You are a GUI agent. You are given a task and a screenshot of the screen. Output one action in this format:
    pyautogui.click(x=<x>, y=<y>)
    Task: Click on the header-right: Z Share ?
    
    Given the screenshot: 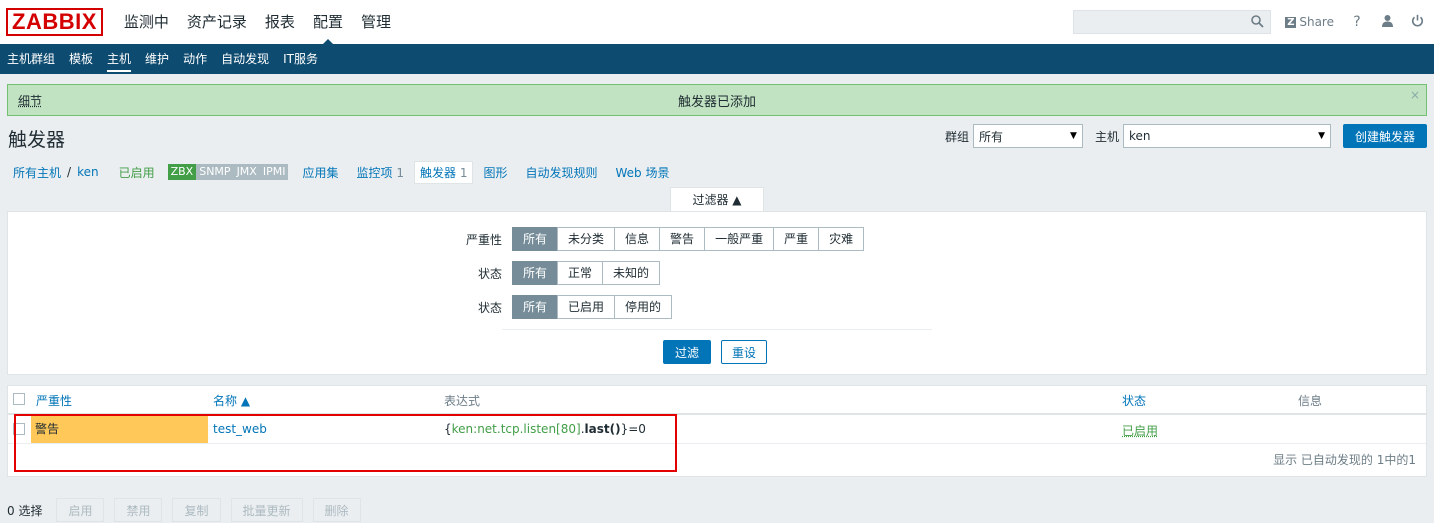 What is the action you would take?
    pyautogui.click(x=1248, y=22)
    